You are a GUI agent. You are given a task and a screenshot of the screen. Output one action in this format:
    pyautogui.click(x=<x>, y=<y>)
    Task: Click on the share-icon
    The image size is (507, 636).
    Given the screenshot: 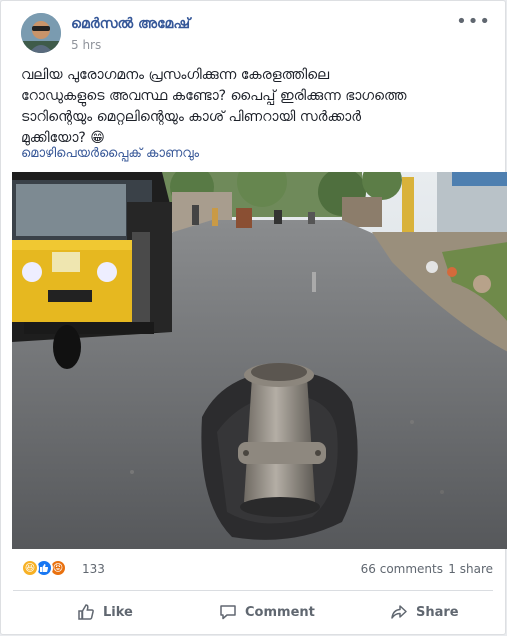 What is the action you would take?
    pyautogui.click(x=399, y=612)
    